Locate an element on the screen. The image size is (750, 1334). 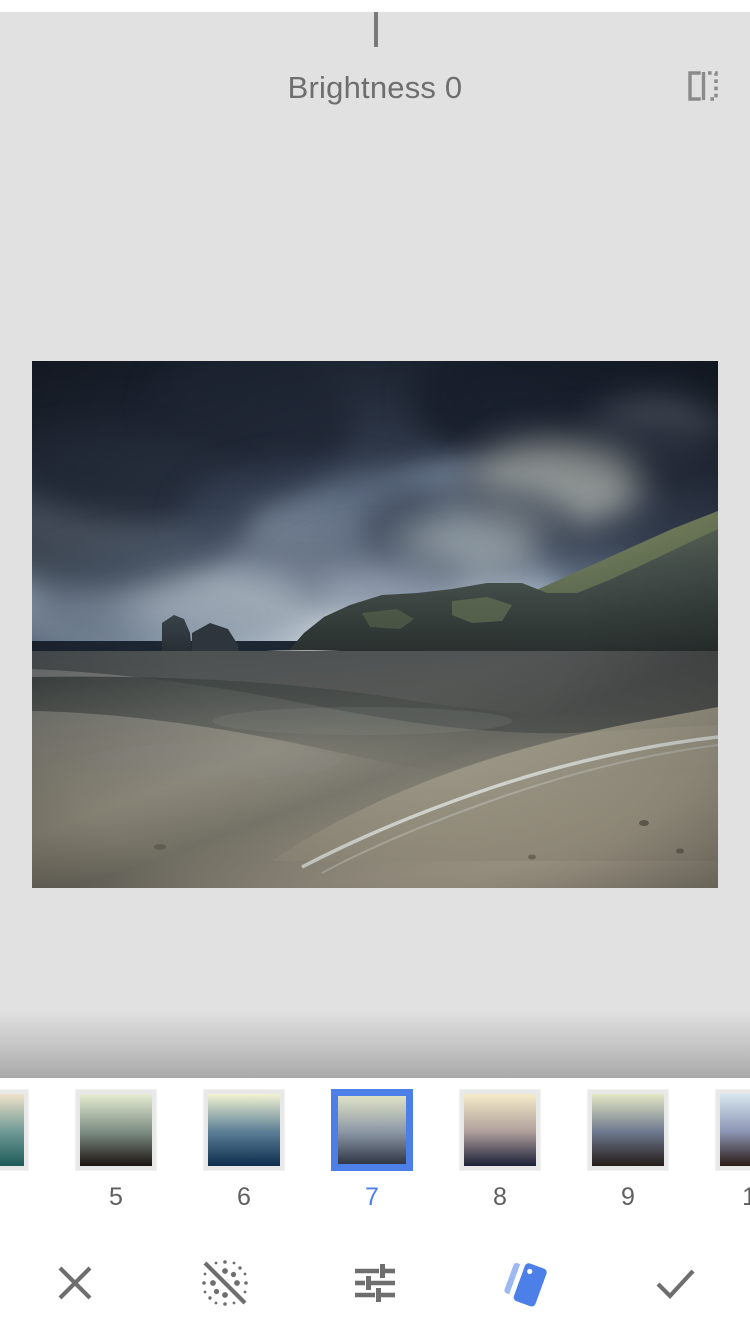
filter-thumbnail-label: 7 is located at coordinates (372, 1197).